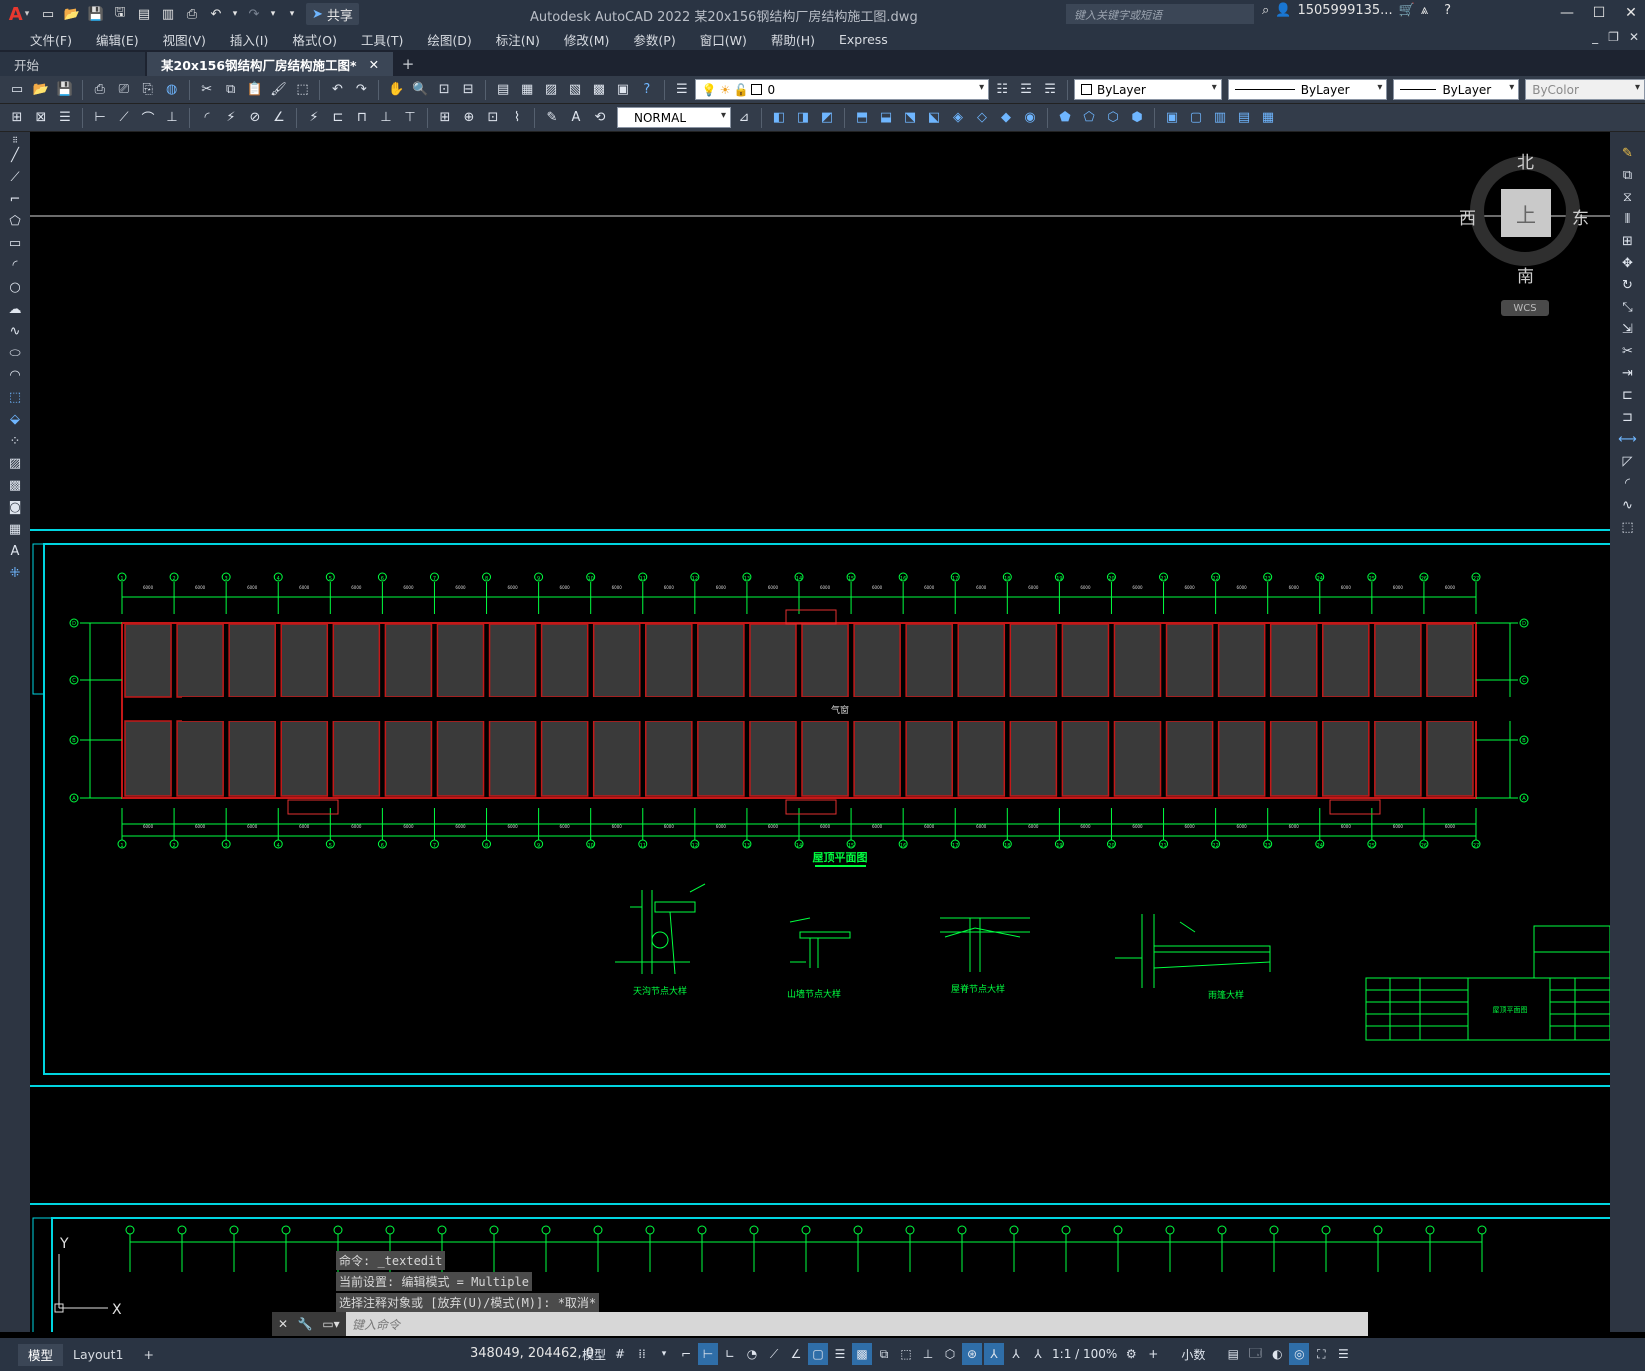 The width and height of the screenshot is (1645, 1371). I want to click on thicken-icon: ▦, so click(1268, 118).